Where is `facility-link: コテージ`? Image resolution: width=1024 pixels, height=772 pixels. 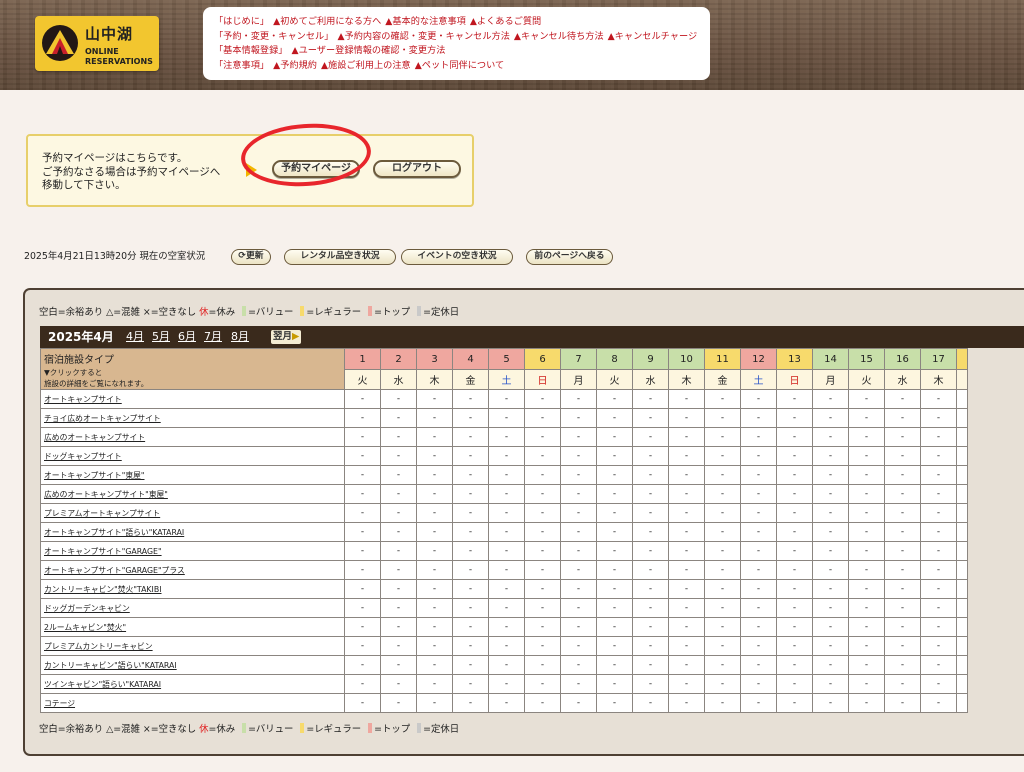 facility-link: コテージ is located at coordinates (59, 703).